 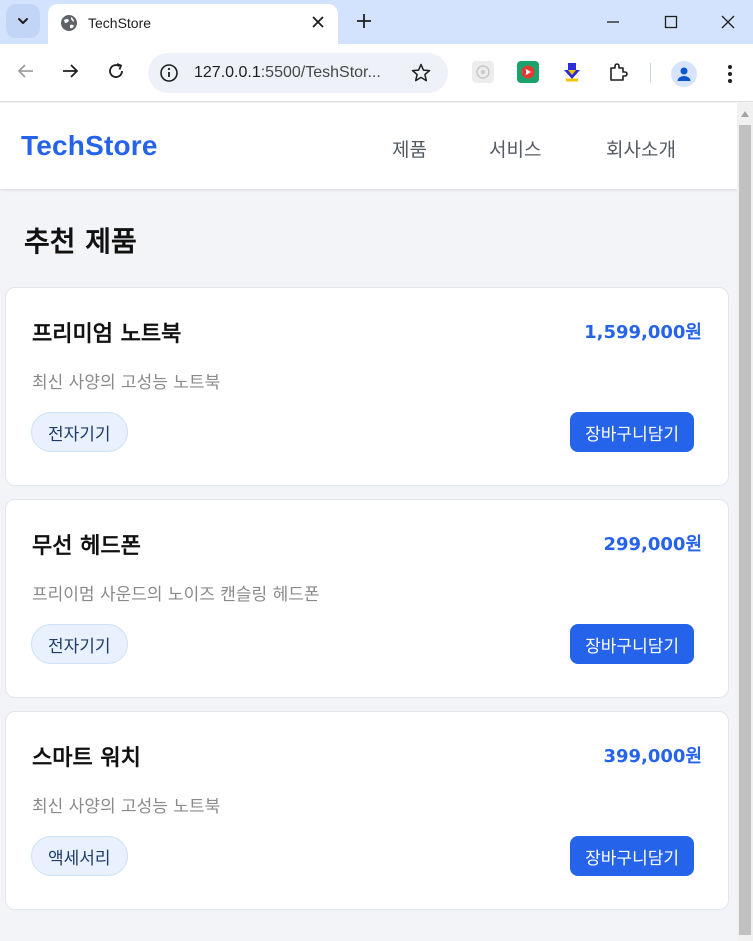 I want to click on product-name: 무선 헤드폰, so click(x=86, y=546).